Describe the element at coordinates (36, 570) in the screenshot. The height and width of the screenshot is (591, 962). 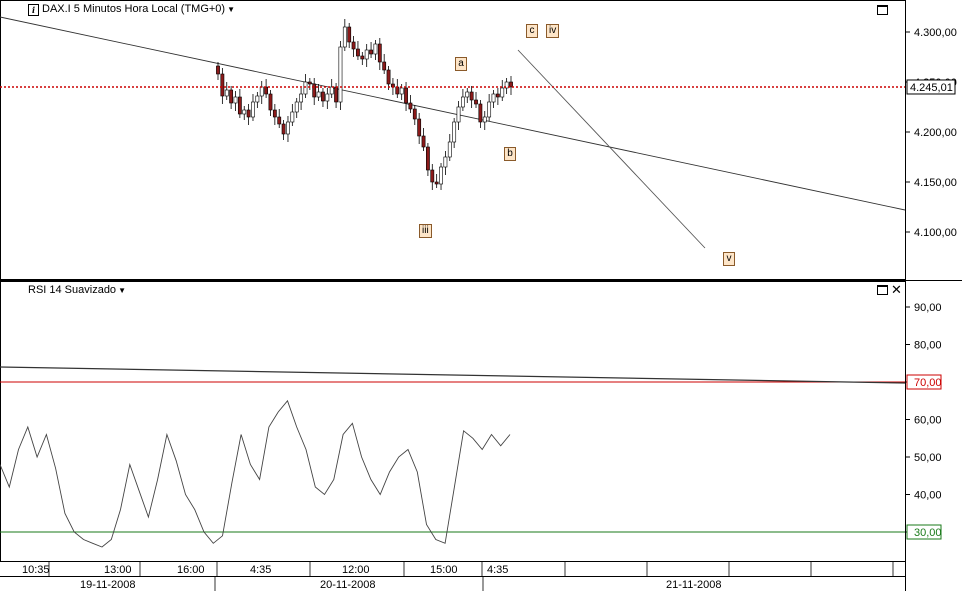
I see `time-tick-label: 10:35` at that location.